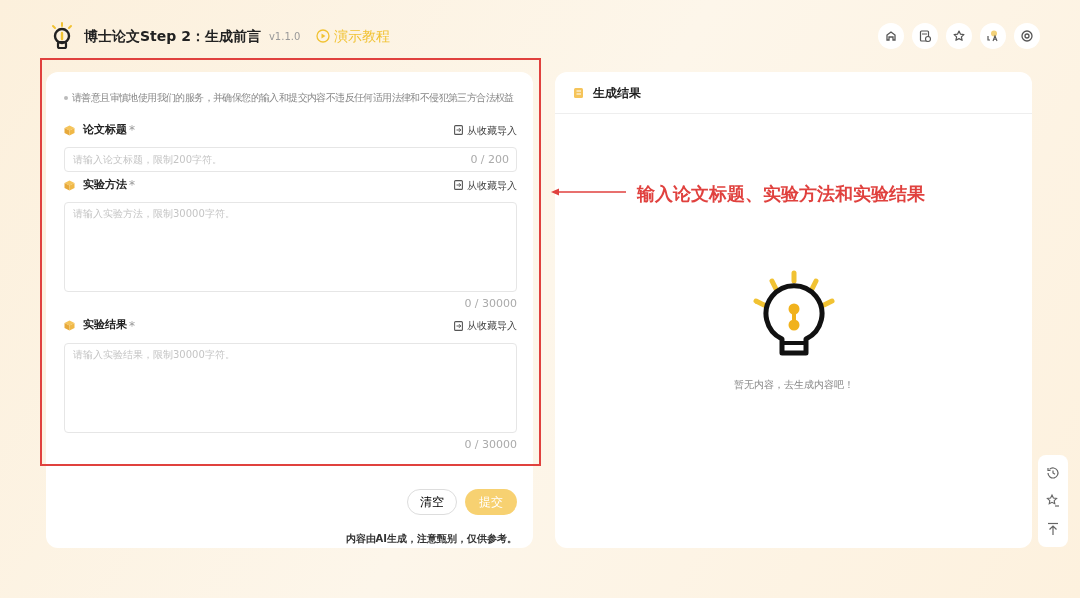 Image resolution: width=1080 pixels, height=598 pixels. I want to click on notice-text: 请善意且审慎地使用我们的服务，并确保您的输入和提交内容不违反任何适用法律和不侵犯第三方合法权益, so click(293, 98).